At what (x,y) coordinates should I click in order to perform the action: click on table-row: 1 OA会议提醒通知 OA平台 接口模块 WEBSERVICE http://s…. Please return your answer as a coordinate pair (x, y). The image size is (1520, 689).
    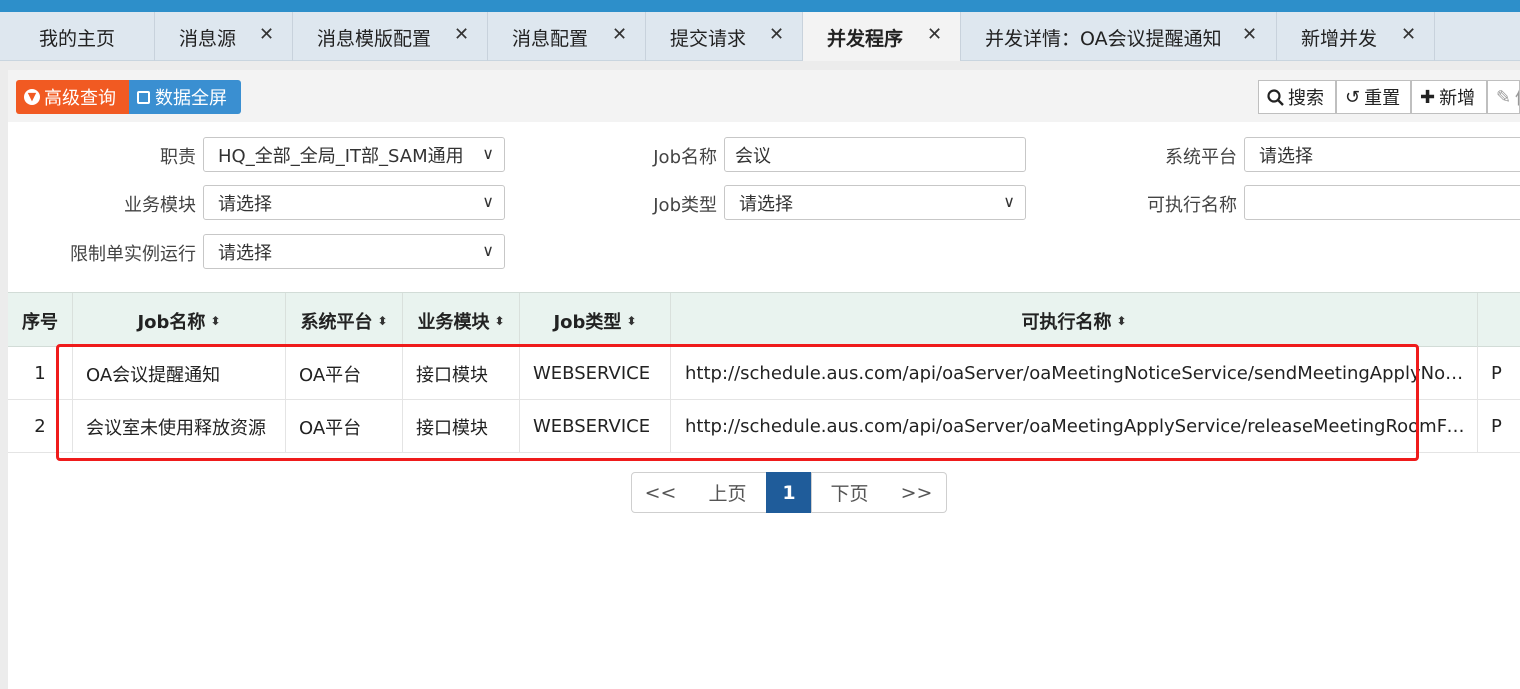
    Looking at the image, I should click on (764, 373).